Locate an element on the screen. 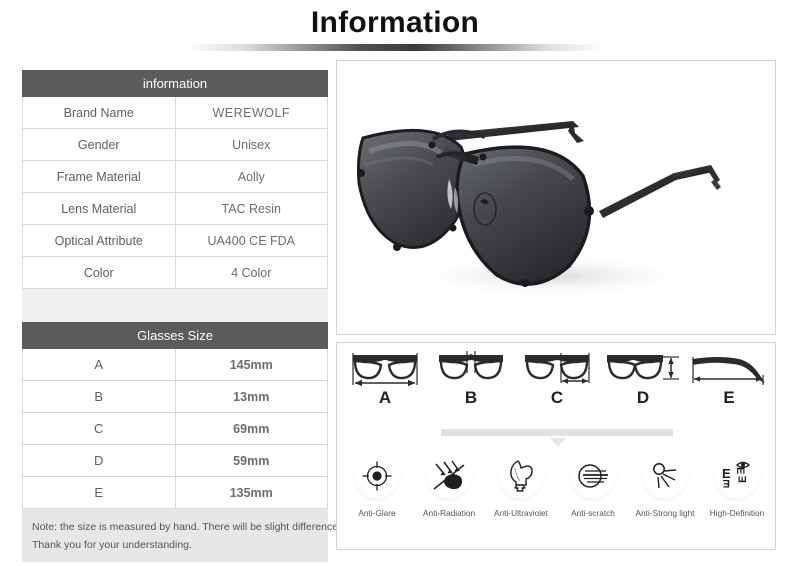 The width and height of the screenshot is (790, 566). information-table-header: information is located at coordinates (175, 83).